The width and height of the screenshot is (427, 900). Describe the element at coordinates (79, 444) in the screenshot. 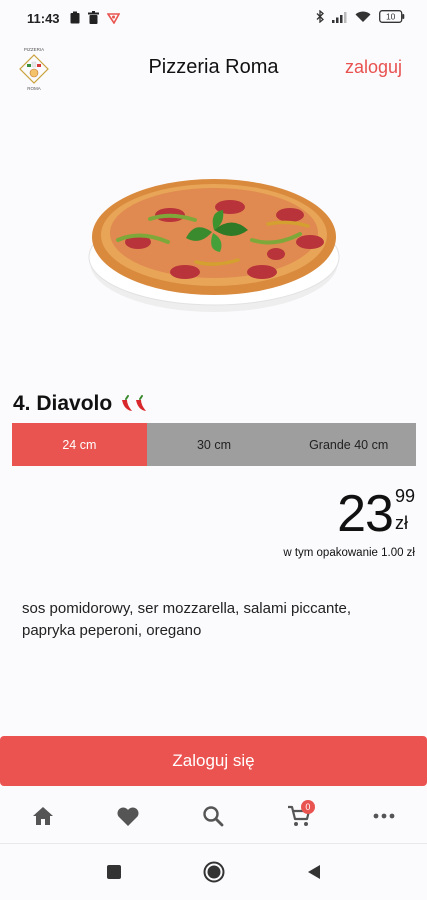

I see `size-tab-24cm: 24 cm` at that location.